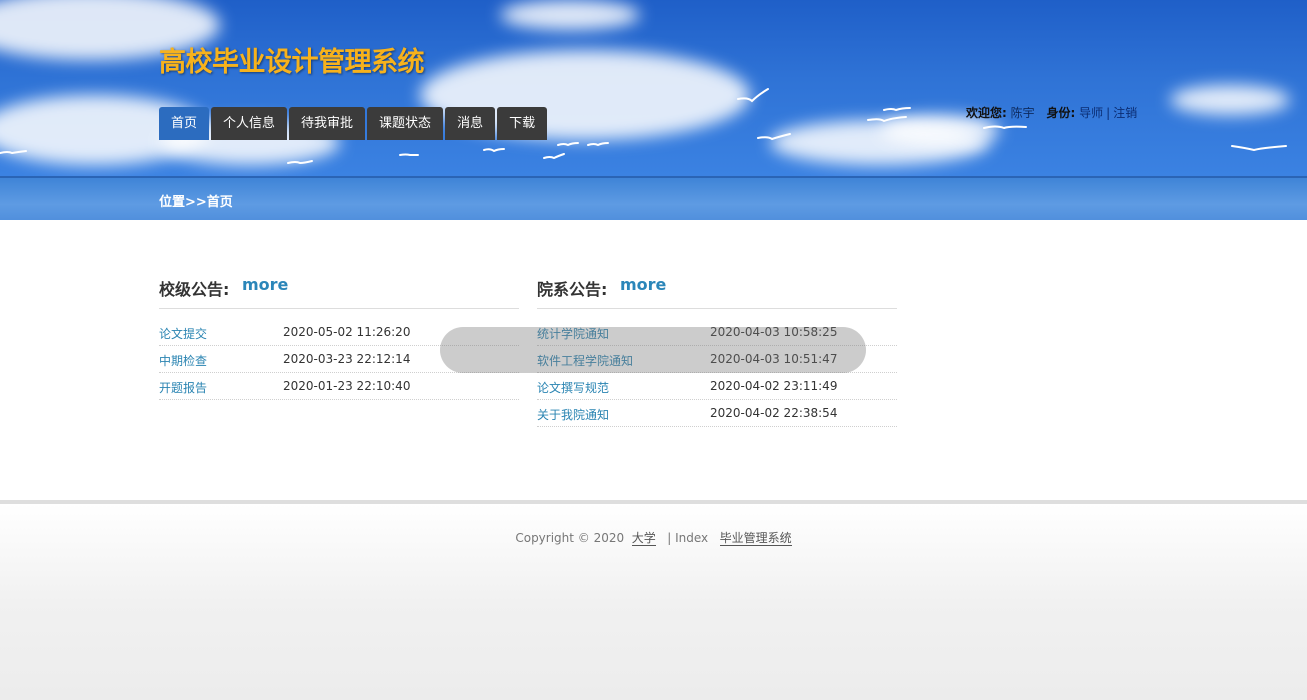 The image size is (1307, 700). What do you see at coordinates (643, 284) in the screenshot?
I see `dept-notices-more-link: more` at bounding box center [643, 284].